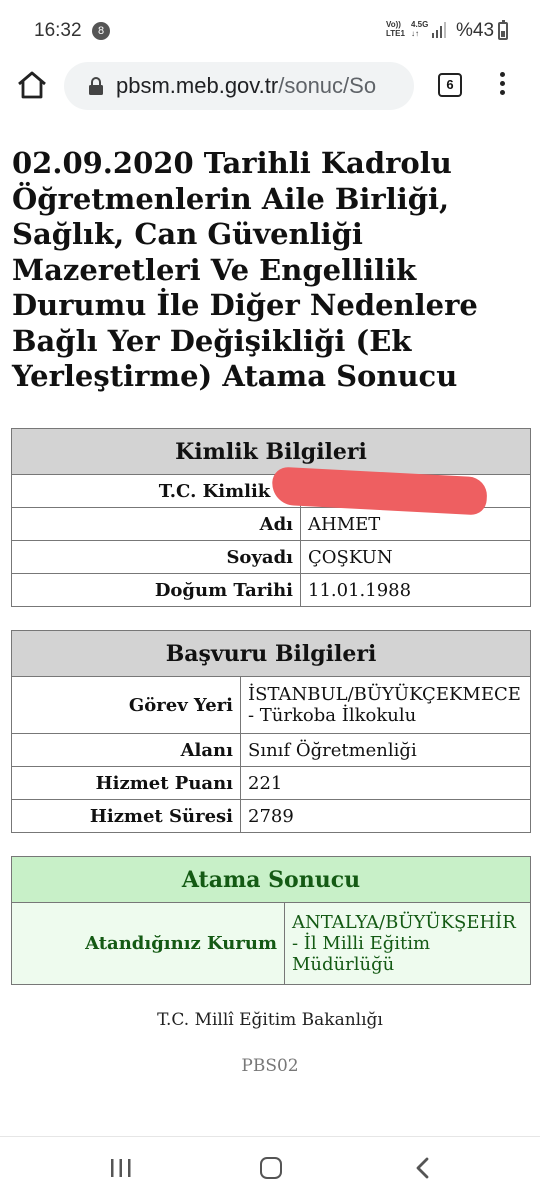  Describe the element at coordinates (126, 705) in the screenshot. I see `duty-location-label: Görev Yeri` at that location.